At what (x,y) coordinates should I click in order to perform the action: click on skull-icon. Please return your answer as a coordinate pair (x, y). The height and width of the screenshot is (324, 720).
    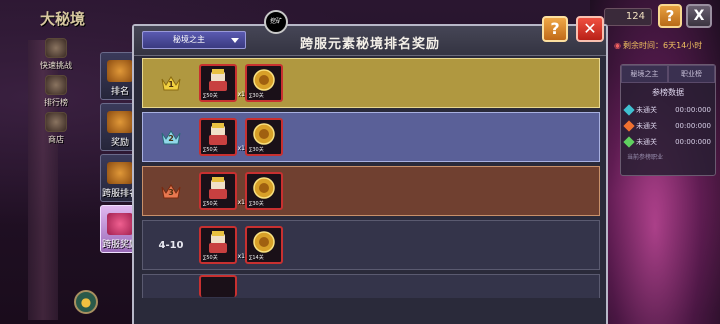
    Looking at the image, I should click on (56, 48).